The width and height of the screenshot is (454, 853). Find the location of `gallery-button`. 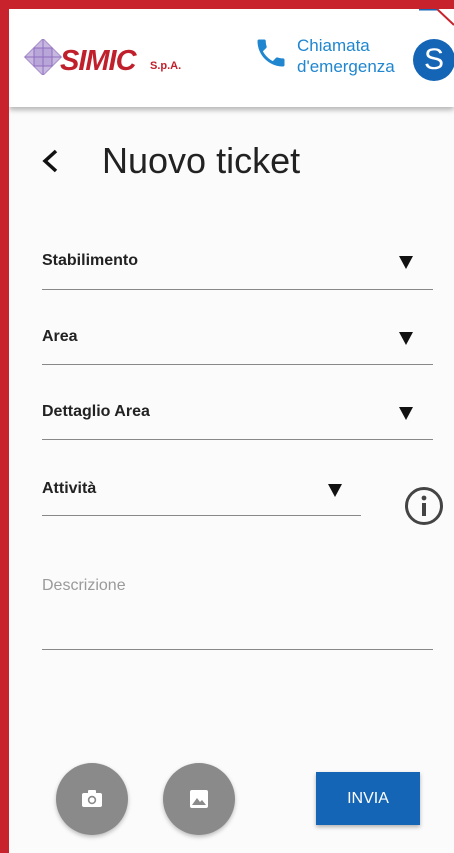

gallery-button is located at coordinates (199, 799).